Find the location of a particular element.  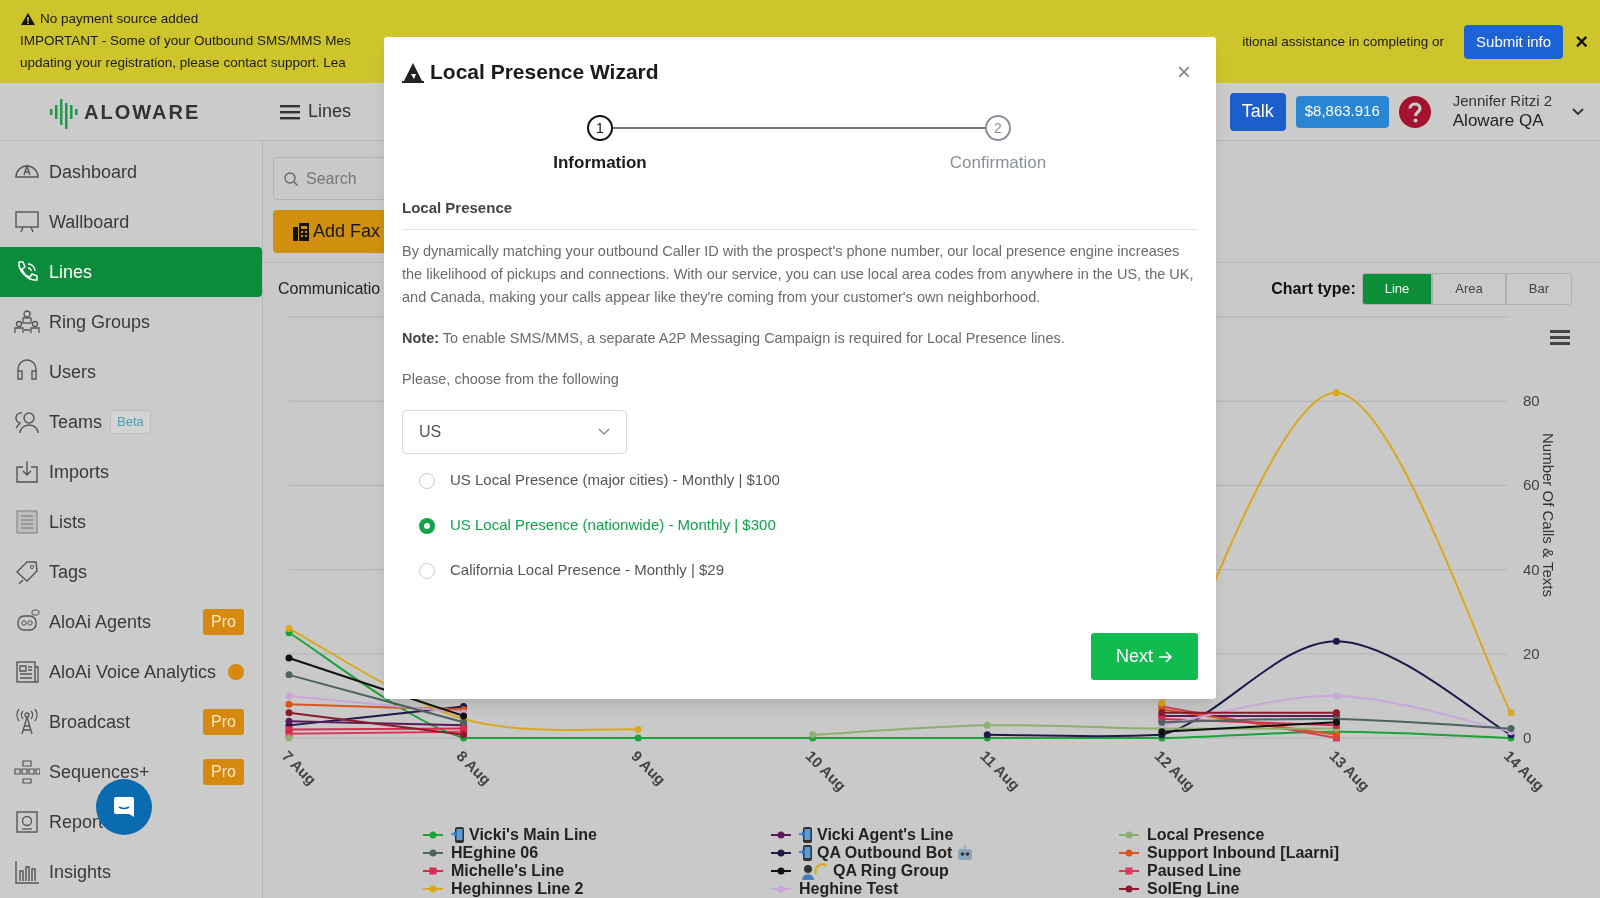

fax-icon is located at coordinates (301, 231).